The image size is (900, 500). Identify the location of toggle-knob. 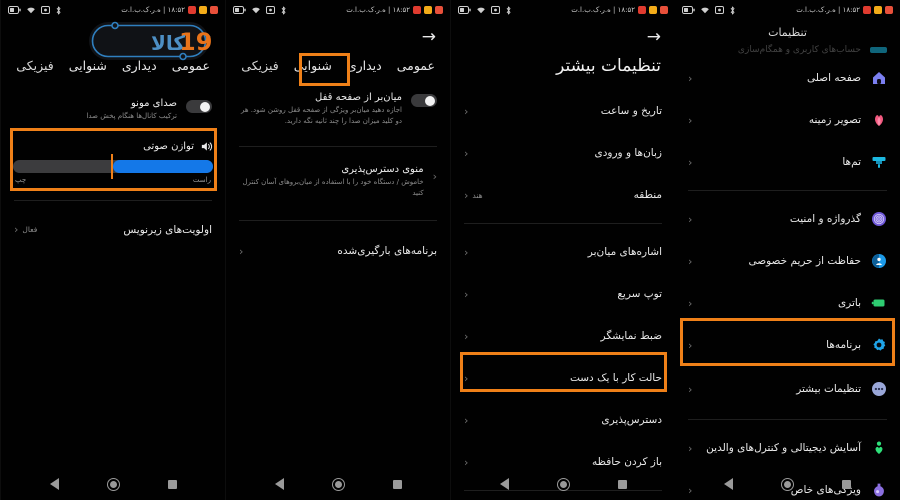
(430, 100).